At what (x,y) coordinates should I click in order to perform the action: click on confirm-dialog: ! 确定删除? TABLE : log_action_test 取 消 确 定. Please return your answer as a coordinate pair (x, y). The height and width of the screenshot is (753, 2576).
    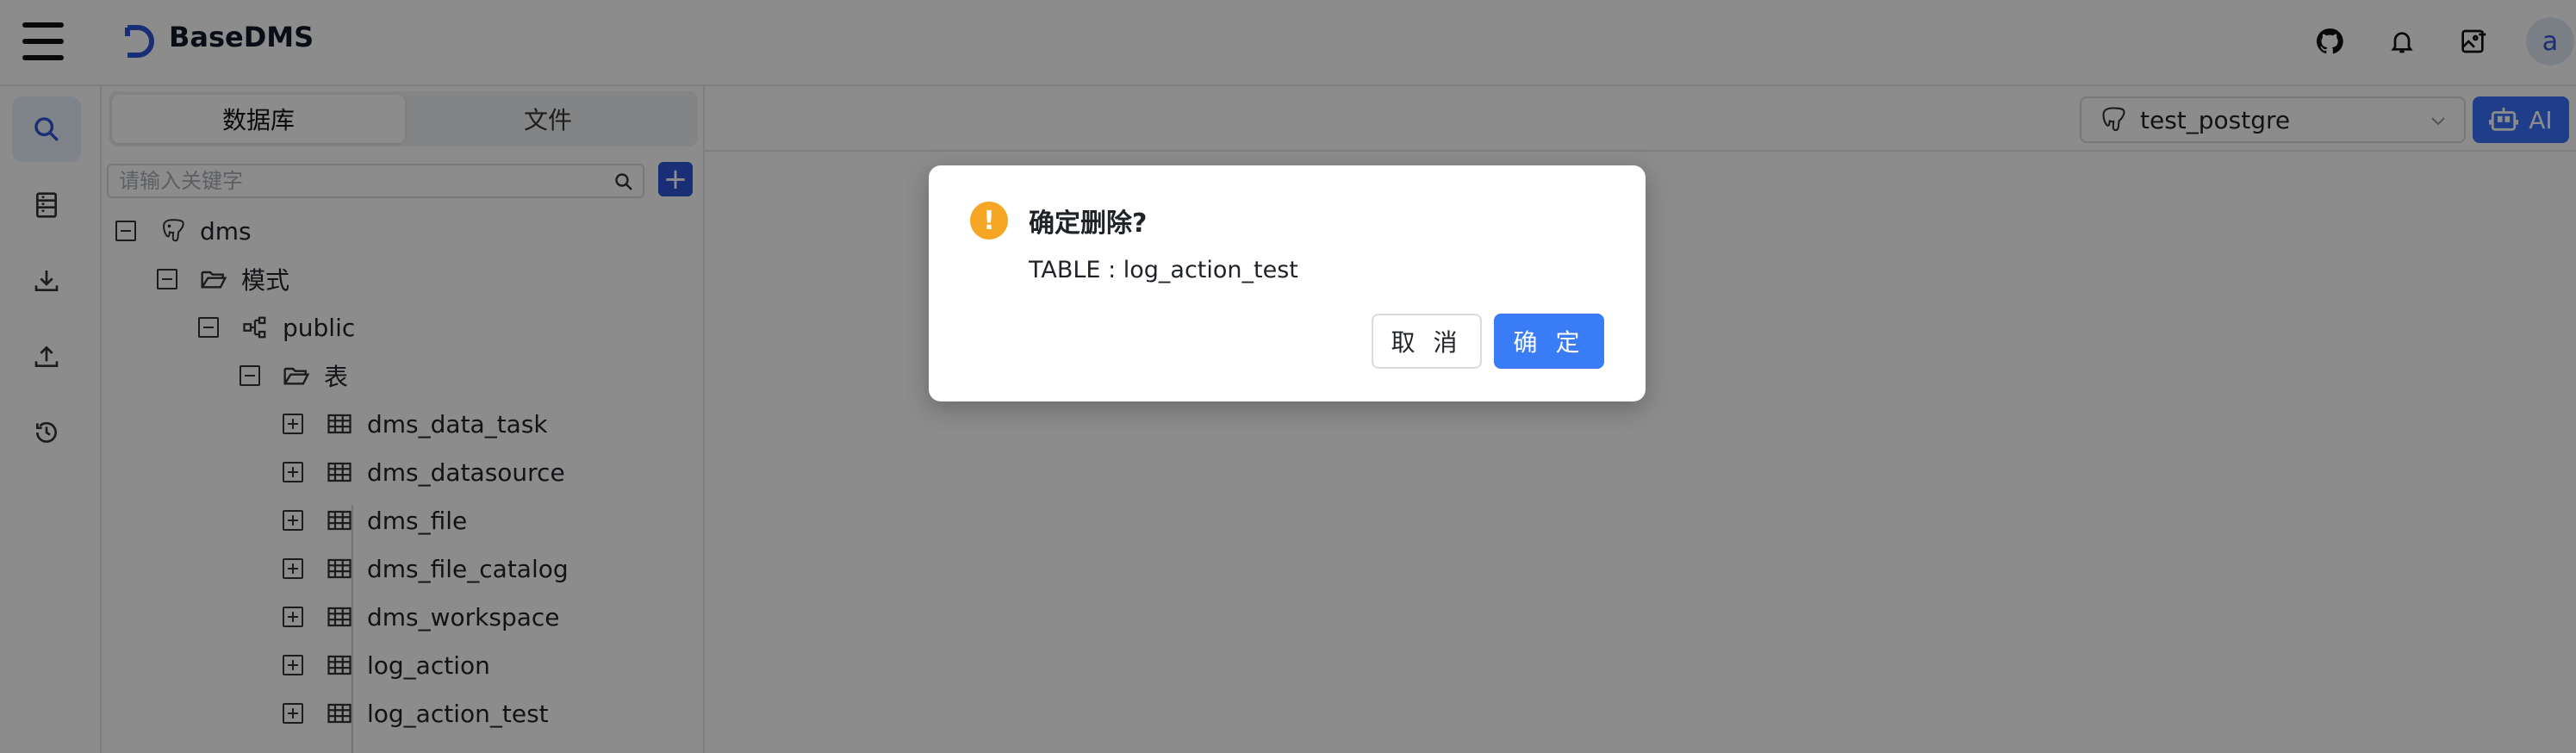
    Looking at the image, I should click on (1287, 283).